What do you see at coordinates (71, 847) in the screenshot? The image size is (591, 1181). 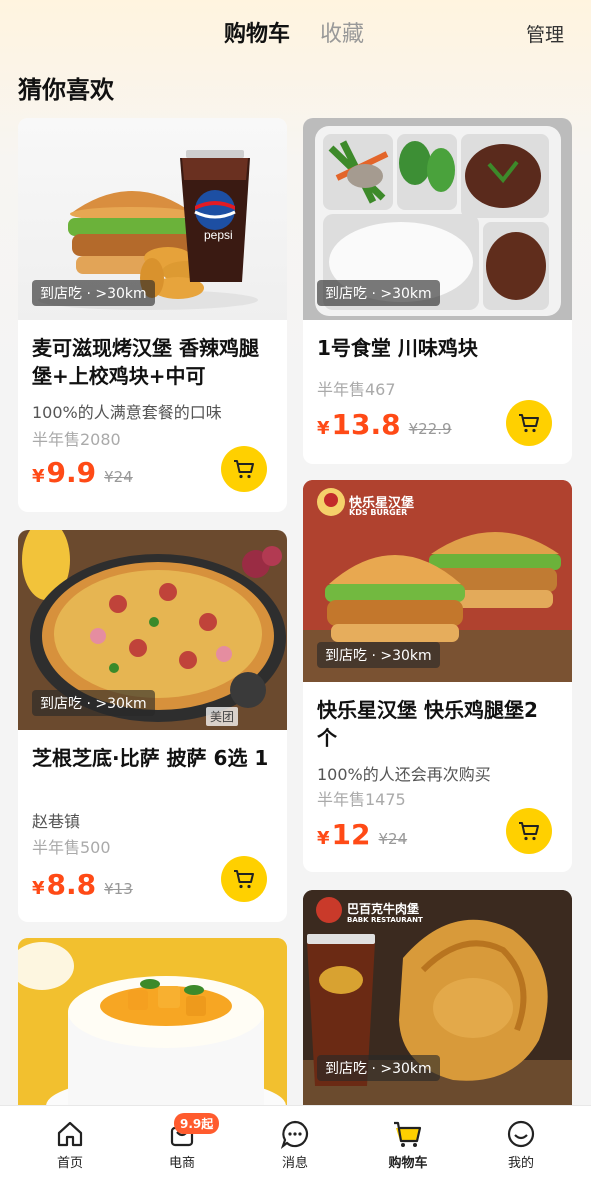 I see `sales-count: 半年售500` at bounding box center [71, 847].